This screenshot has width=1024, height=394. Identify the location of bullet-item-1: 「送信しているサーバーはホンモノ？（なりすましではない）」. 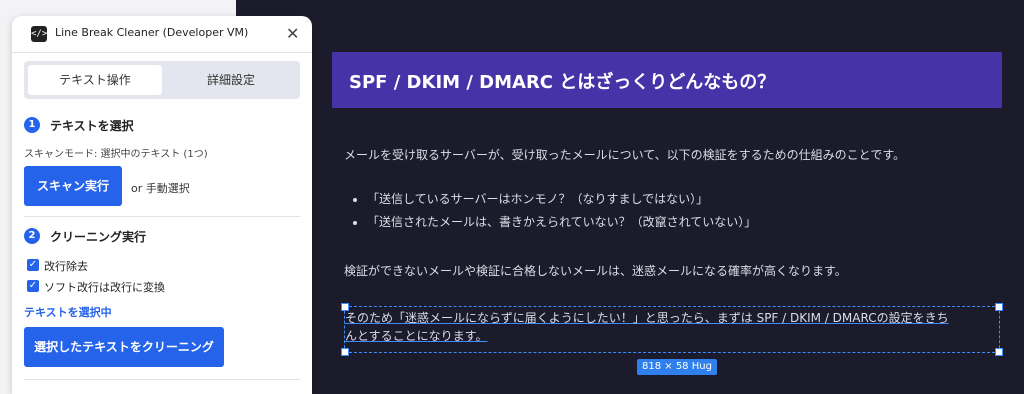
(530, 198).